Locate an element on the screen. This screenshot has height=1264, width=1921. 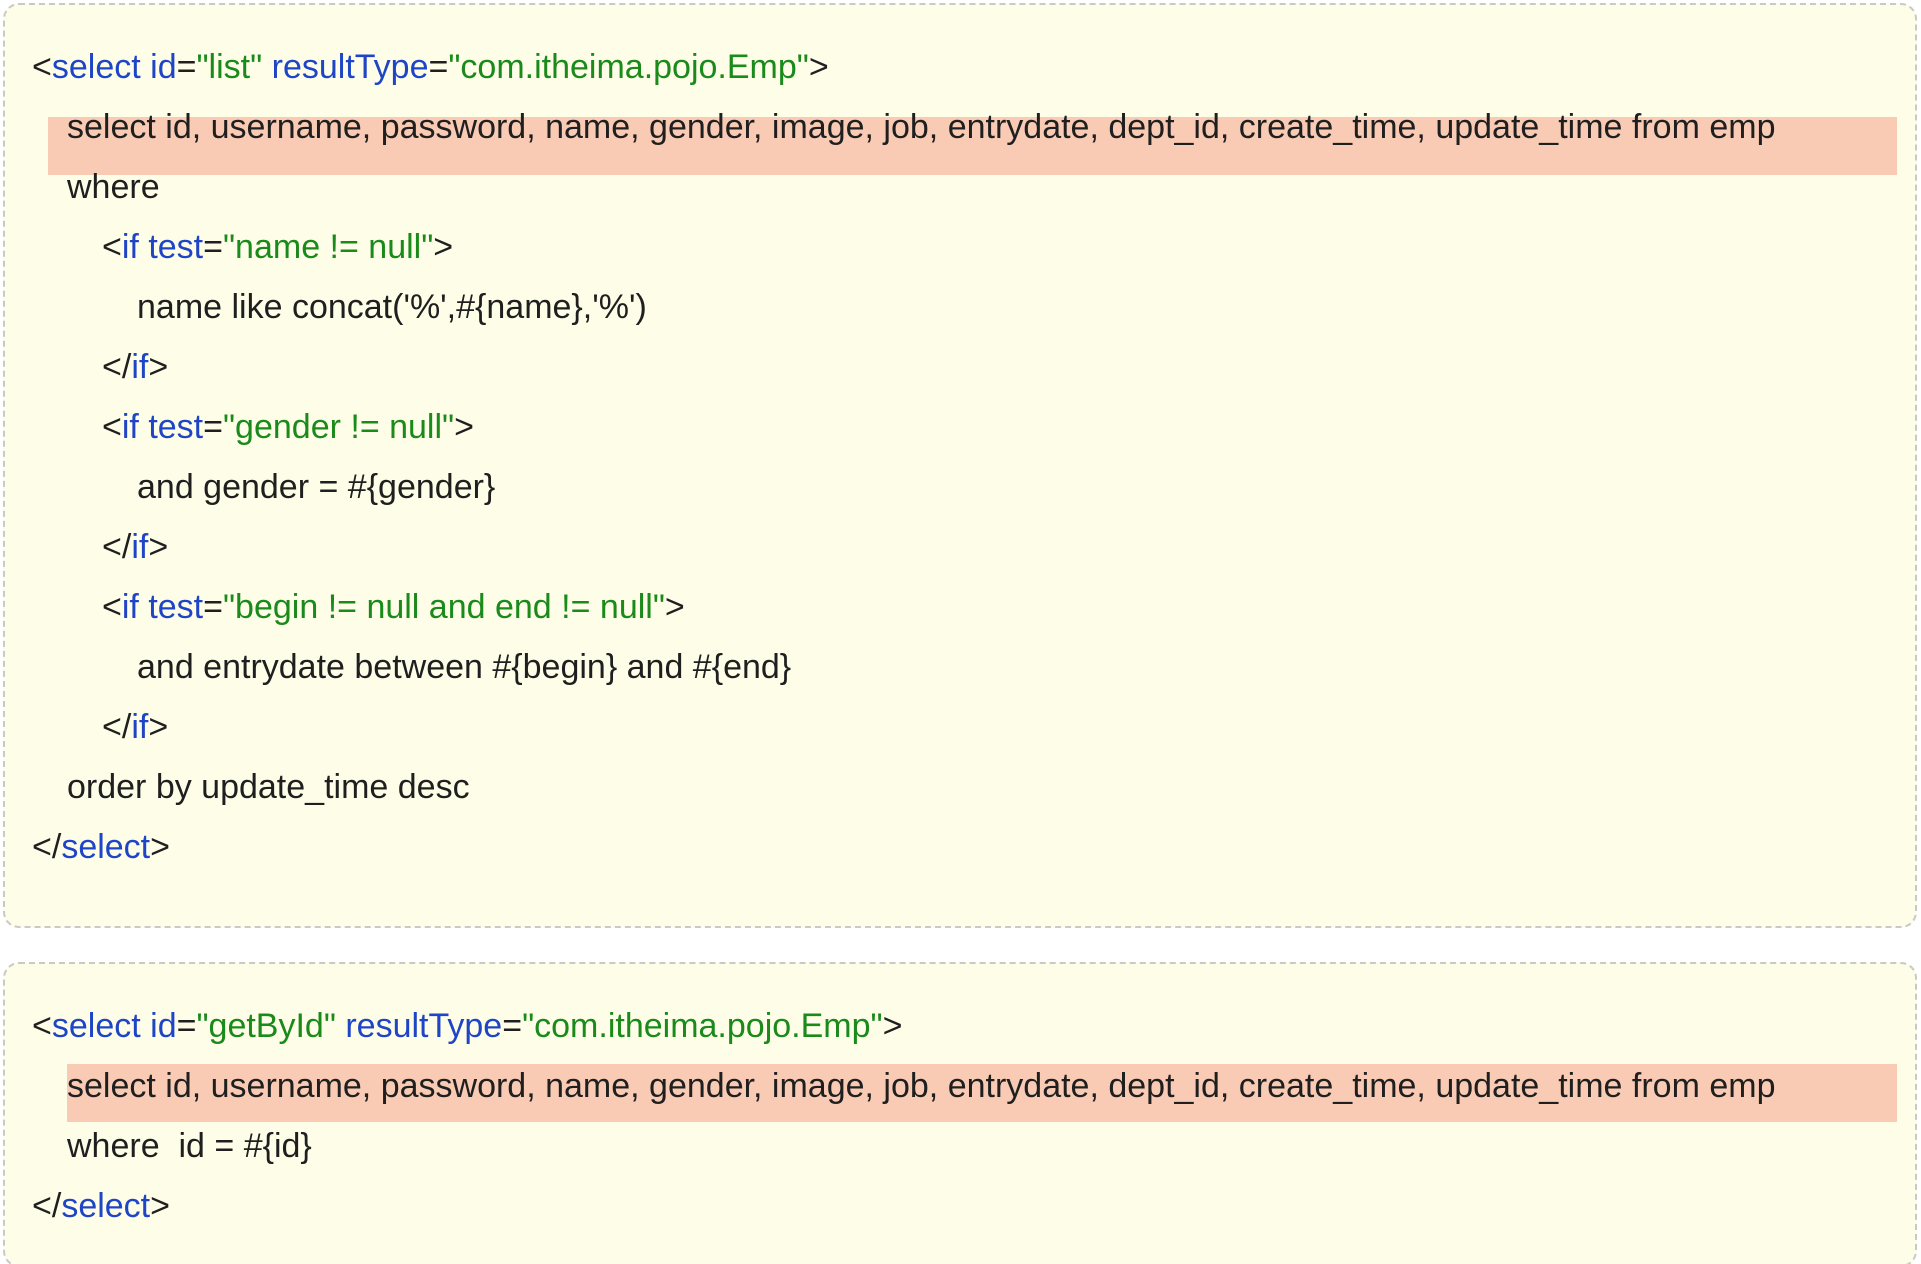
code-attribute-value: "list" is located at coordinates (229, 67).